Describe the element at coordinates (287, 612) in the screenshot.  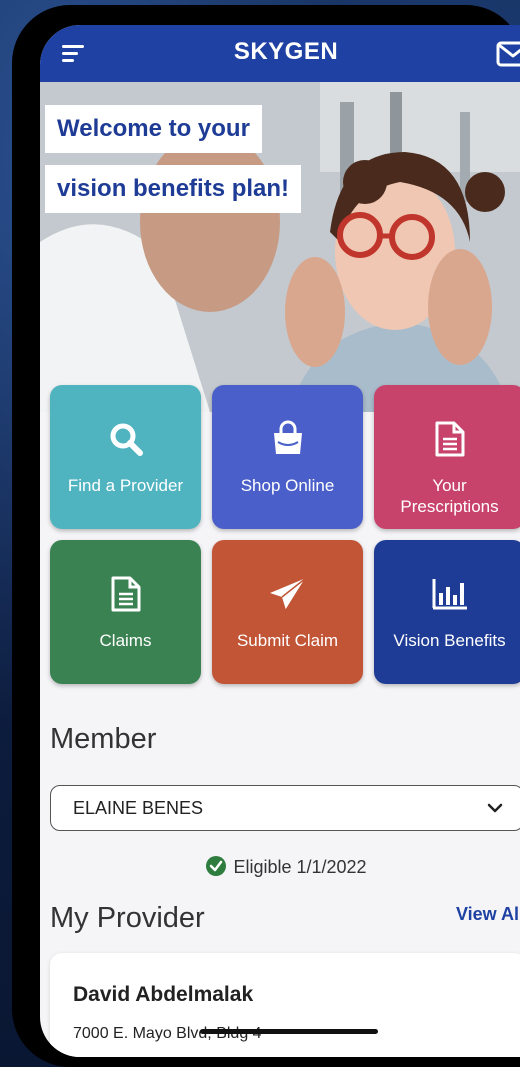
I see `submit-claim-tile: Submit Claim` at that location.